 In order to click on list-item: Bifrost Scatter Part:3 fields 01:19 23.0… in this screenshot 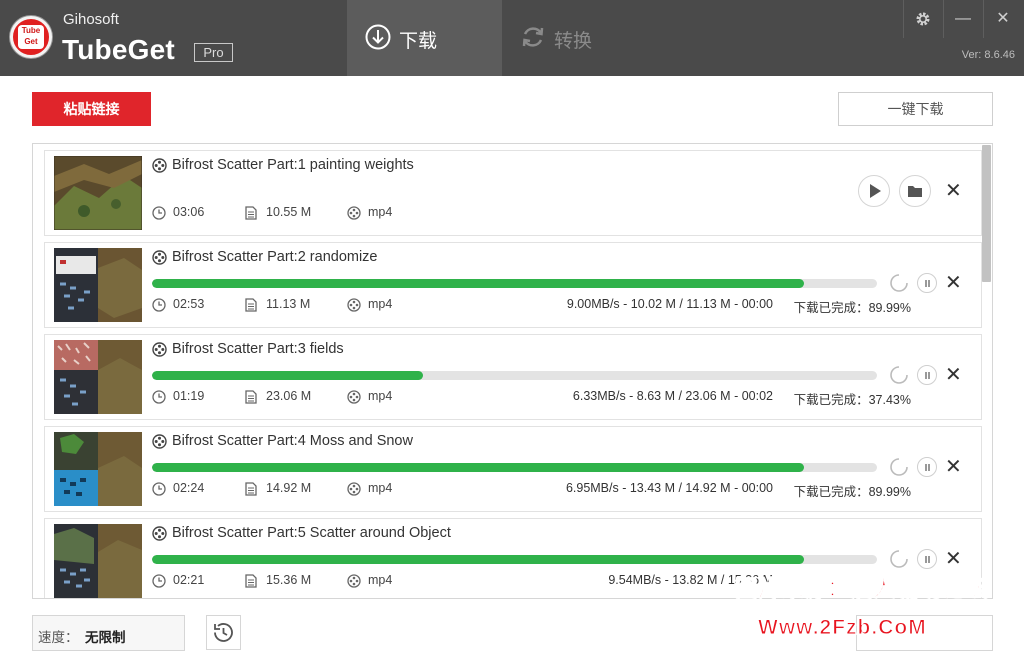, I will do `click(513, 377)`.